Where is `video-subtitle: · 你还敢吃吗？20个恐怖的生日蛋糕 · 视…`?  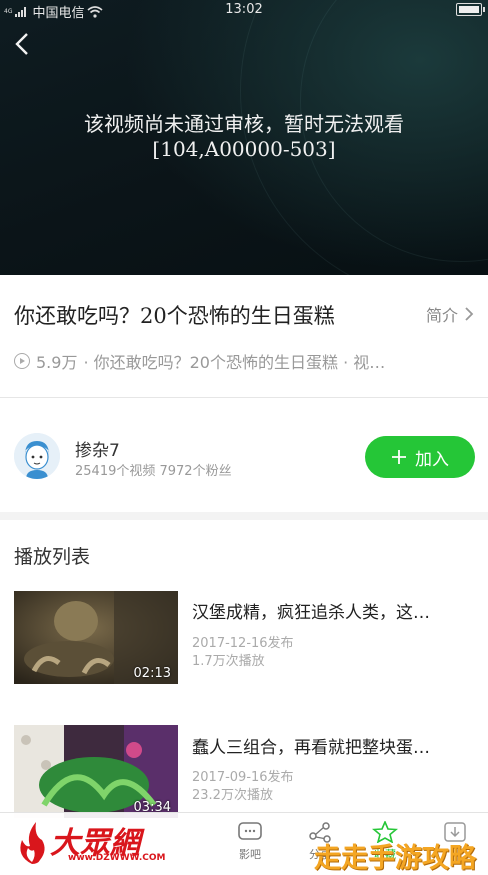
video-subtitle: · 你还敢吃吗？20个恐怖的生日蛋糕 · 视… is located at coordinates (234, 362).